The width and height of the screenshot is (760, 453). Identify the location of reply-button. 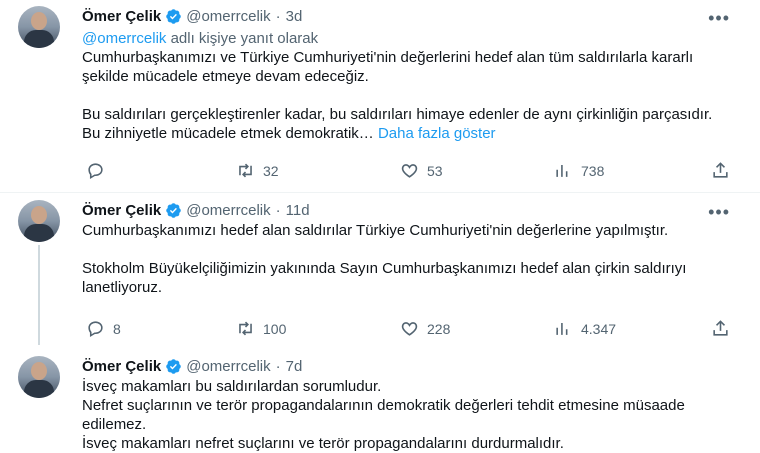
(99, 170).